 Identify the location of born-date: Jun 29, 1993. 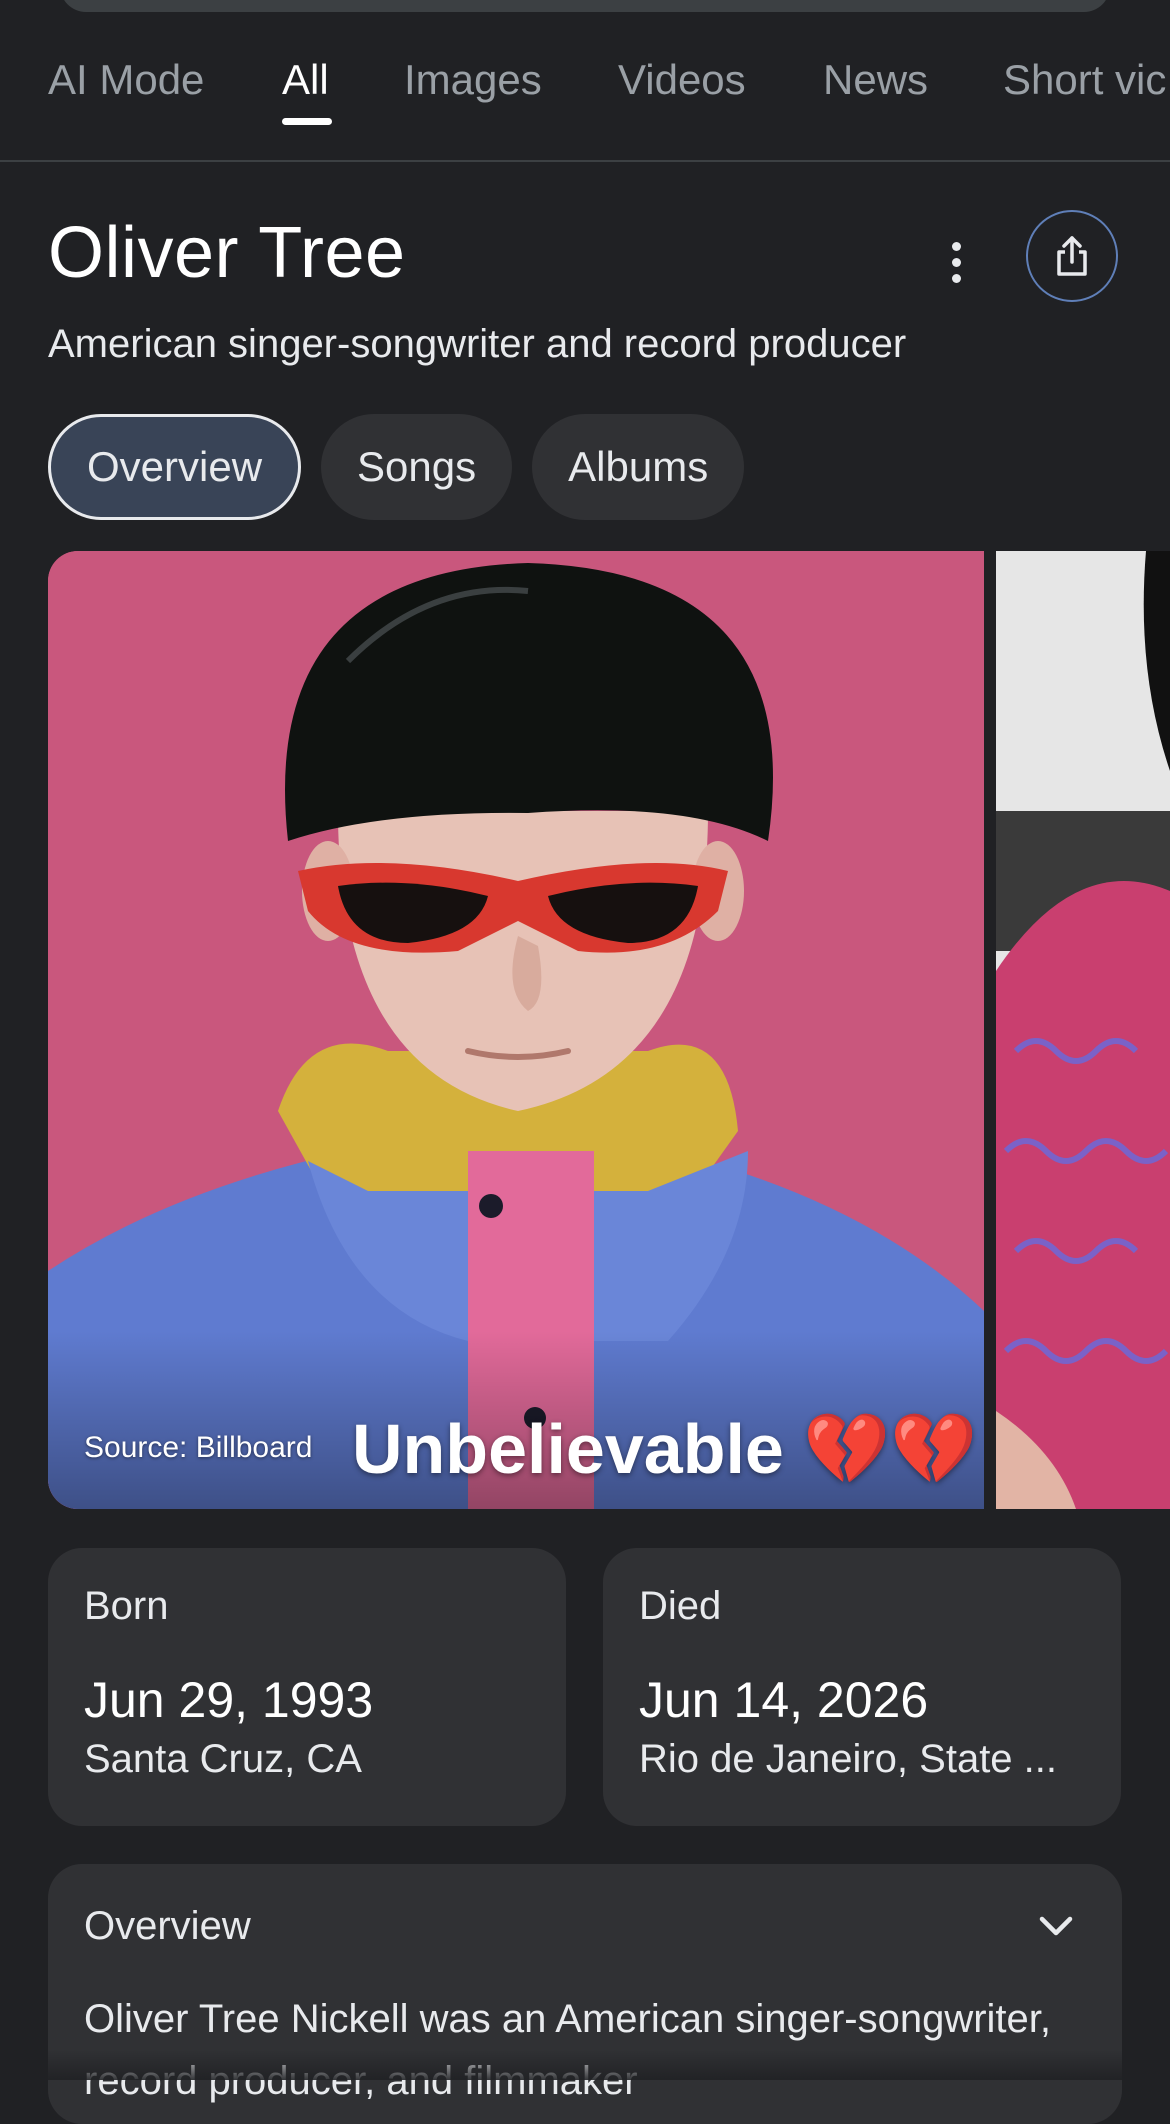
(229, 1700).